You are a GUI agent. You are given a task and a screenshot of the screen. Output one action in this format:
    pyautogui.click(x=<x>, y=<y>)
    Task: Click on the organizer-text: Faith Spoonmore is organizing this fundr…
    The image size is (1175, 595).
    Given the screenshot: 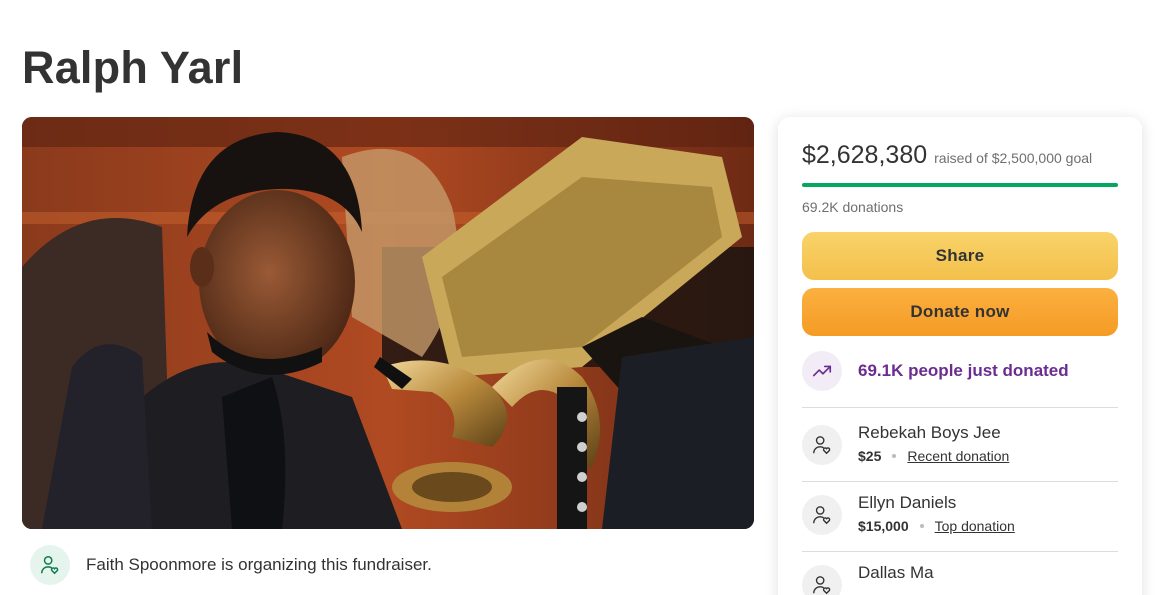 What is the action you would take?
    pyautogui.click(x=259, y=564)
    